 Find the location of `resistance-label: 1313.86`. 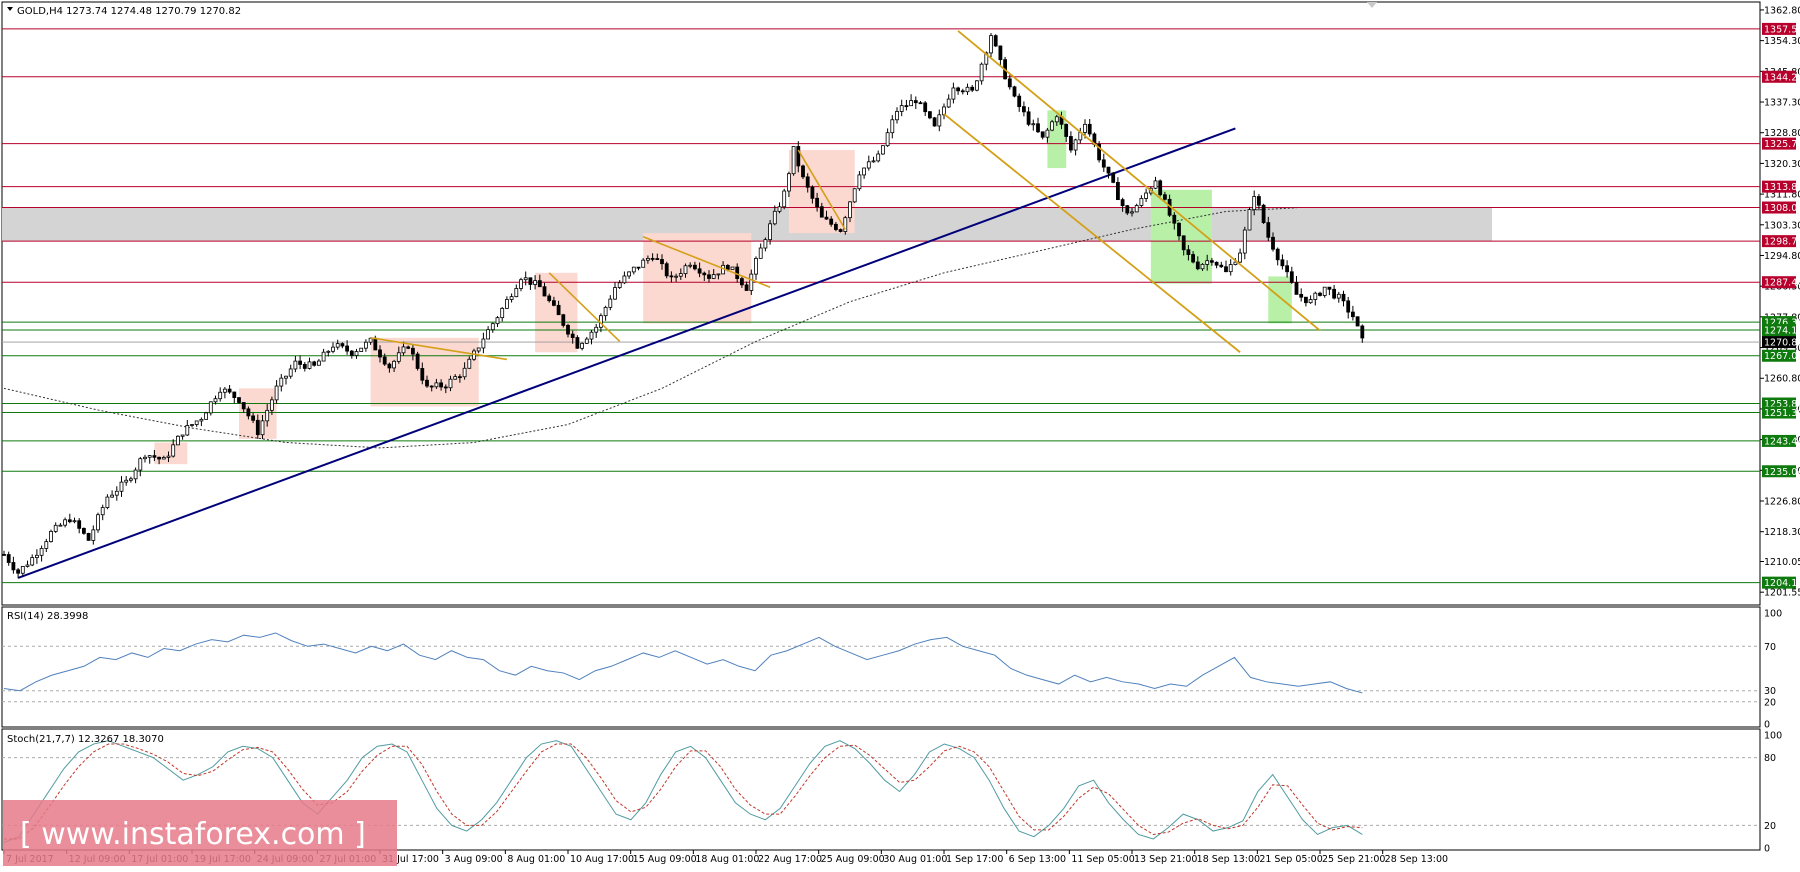

resistance-label: 1313.86 is located at coordinates (1782, 187).